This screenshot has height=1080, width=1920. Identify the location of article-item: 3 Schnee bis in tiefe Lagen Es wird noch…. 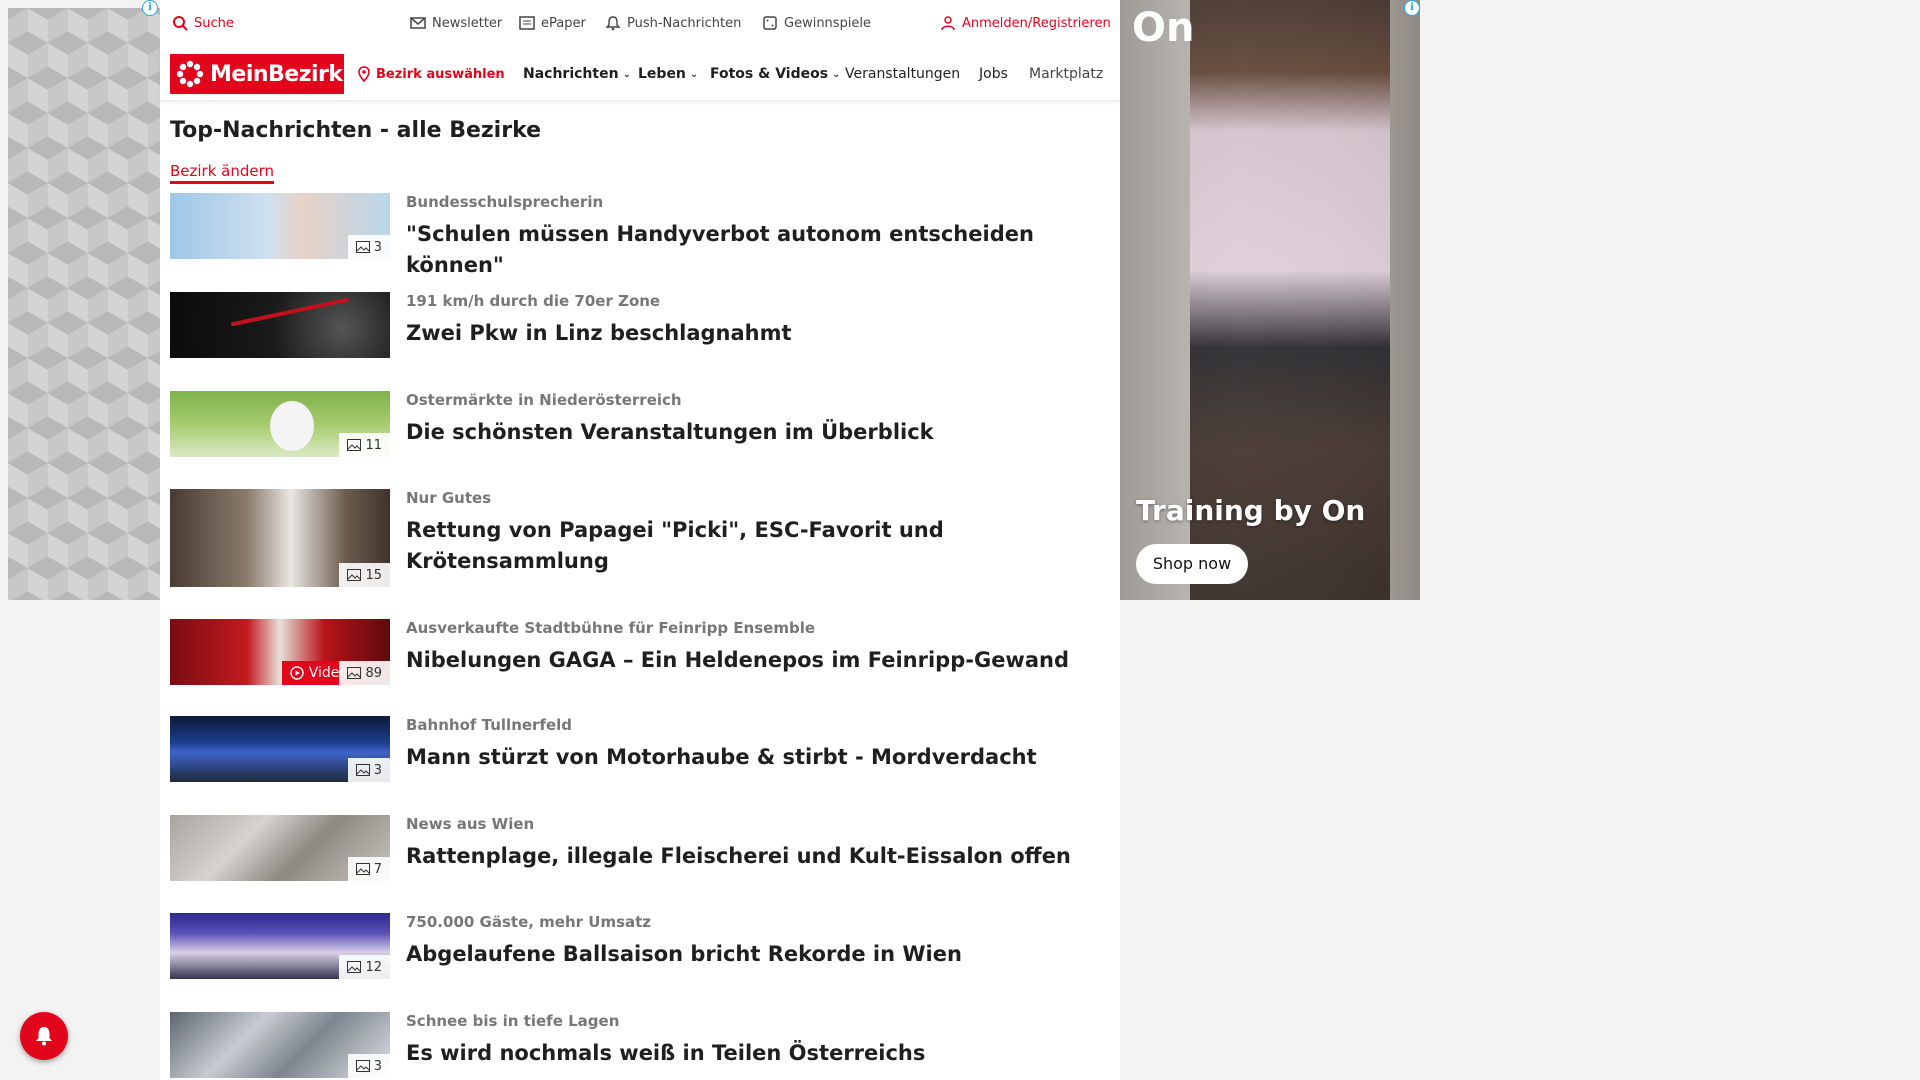
(640, 1045).